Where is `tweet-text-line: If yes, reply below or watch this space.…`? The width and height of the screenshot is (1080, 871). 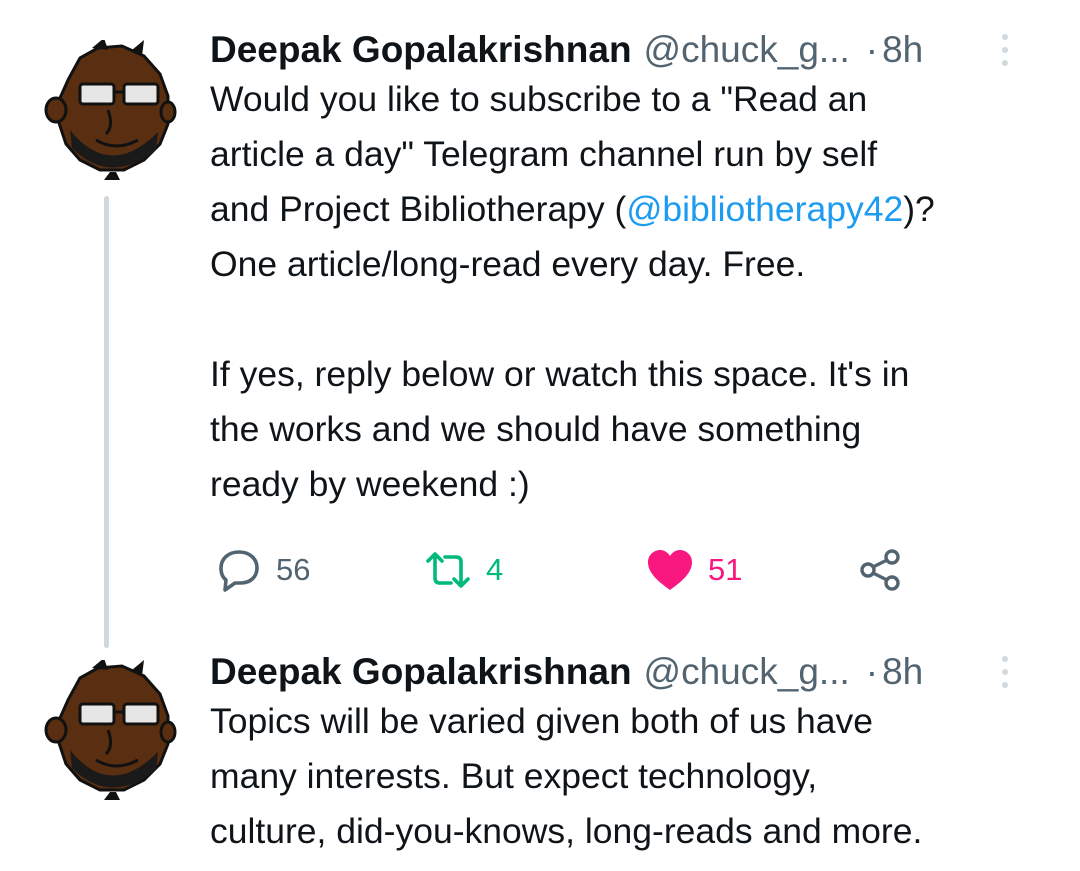 tweet-text-line: If yes, reply below or watch this space.… is located at coordinates (630, 374).